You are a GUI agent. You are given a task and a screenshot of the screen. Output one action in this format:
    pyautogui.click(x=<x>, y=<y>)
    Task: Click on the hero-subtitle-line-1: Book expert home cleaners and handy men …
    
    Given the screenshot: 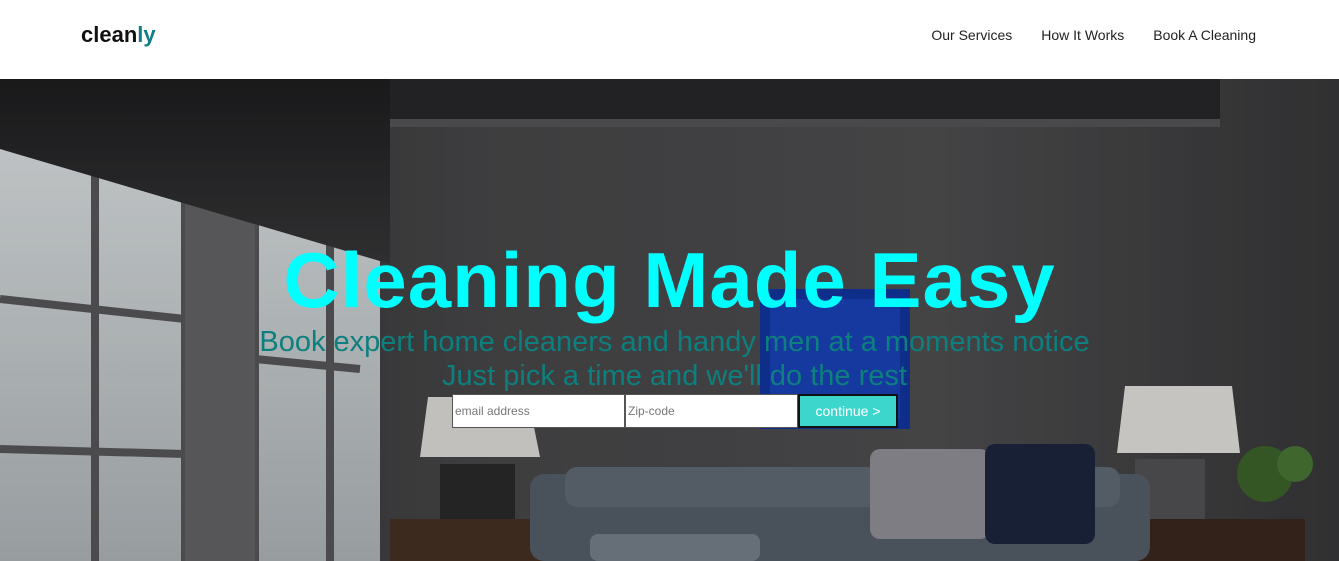 What is the action you would take?
    pyautogui.click(x=674, y=342)
    